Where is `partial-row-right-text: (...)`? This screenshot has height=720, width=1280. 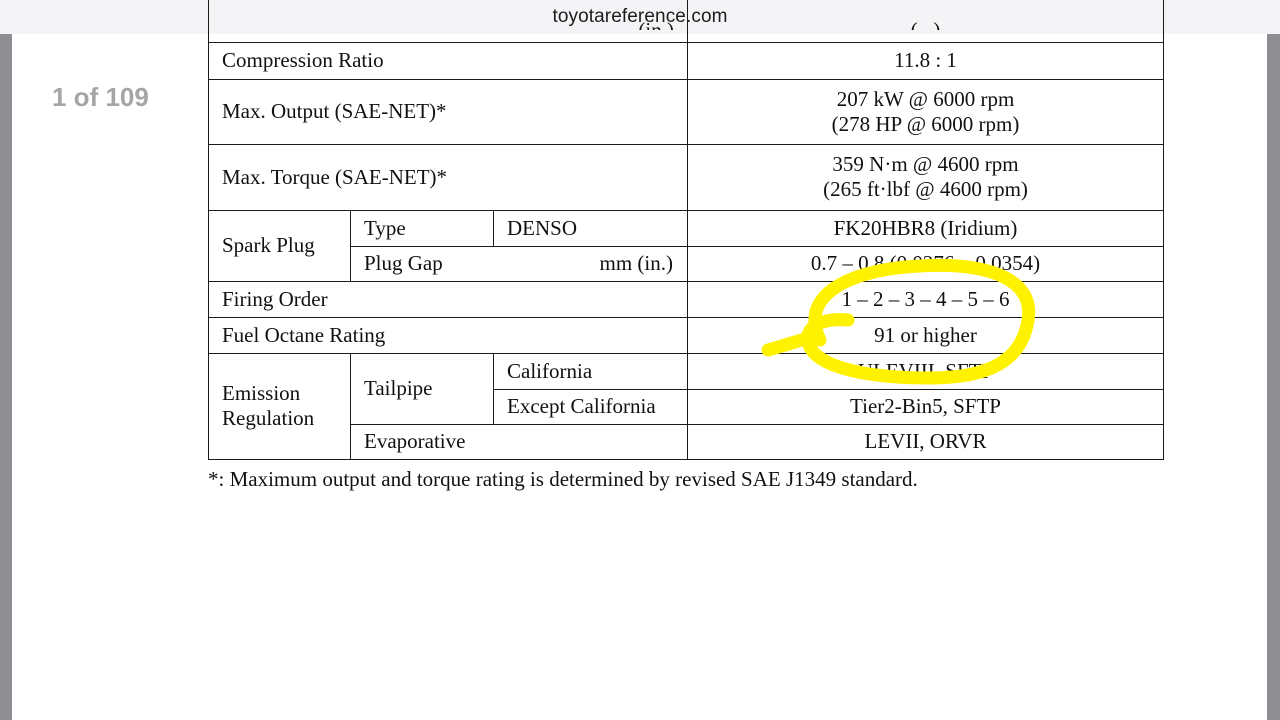 partial-row-right-text: (...) is located at coordinates (925, 24).